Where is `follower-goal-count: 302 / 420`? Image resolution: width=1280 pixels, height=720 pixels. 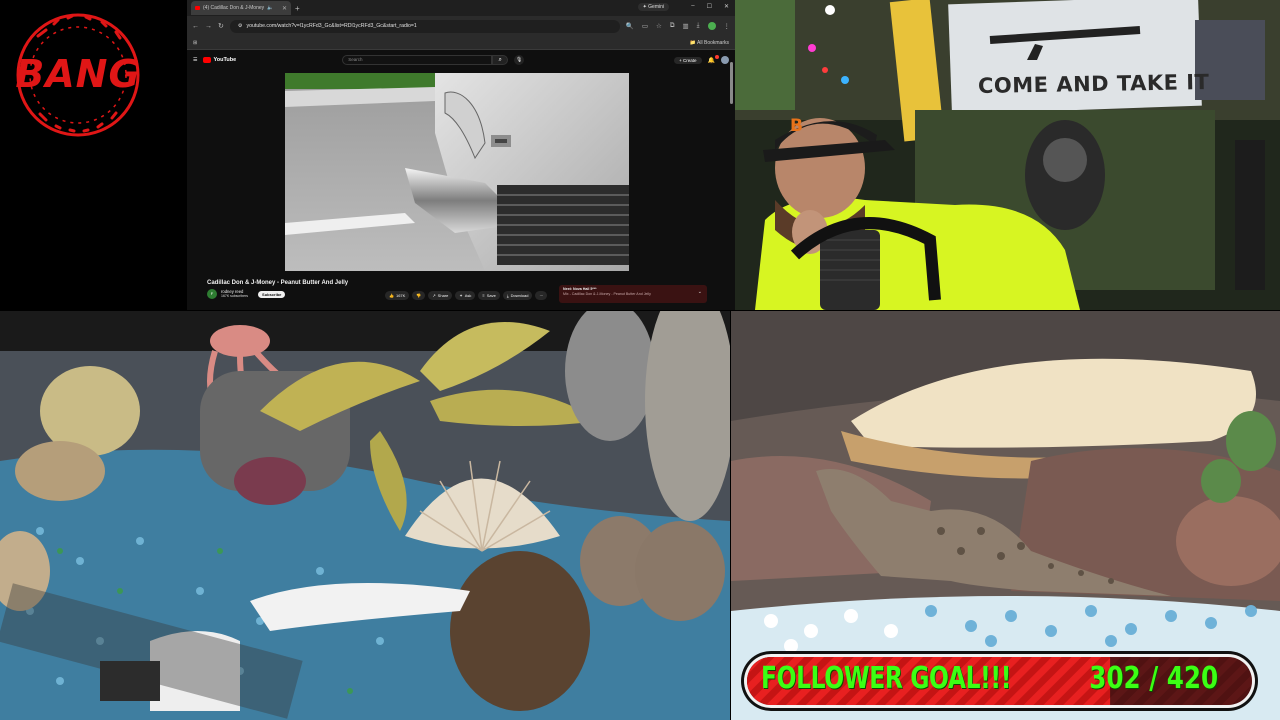
follower-goal-count: 302 / 420 is located at coordinates (1153, 678).